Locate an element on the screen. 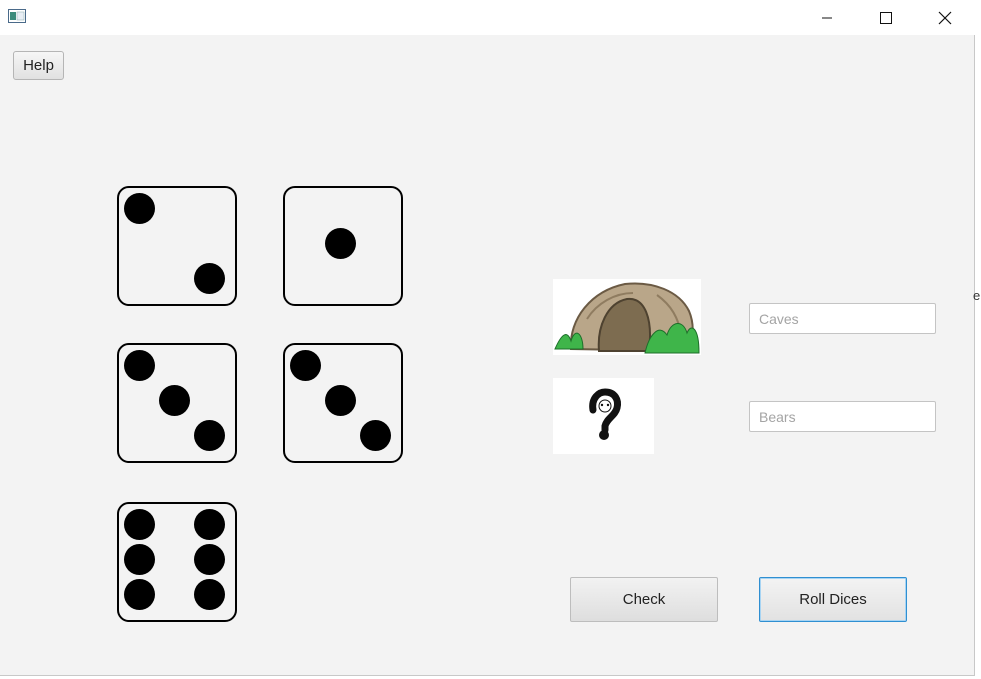 The image size is (981, 679). maximize-button is located at coordinates (886, 17).